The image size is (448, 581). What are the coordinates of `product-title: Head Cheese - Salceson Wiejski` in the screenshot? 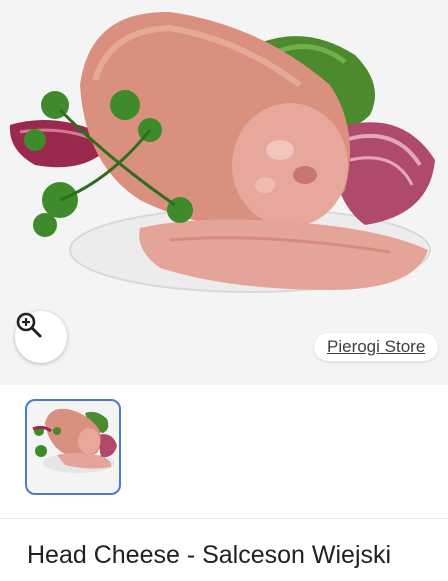 It's located at (209, 555).